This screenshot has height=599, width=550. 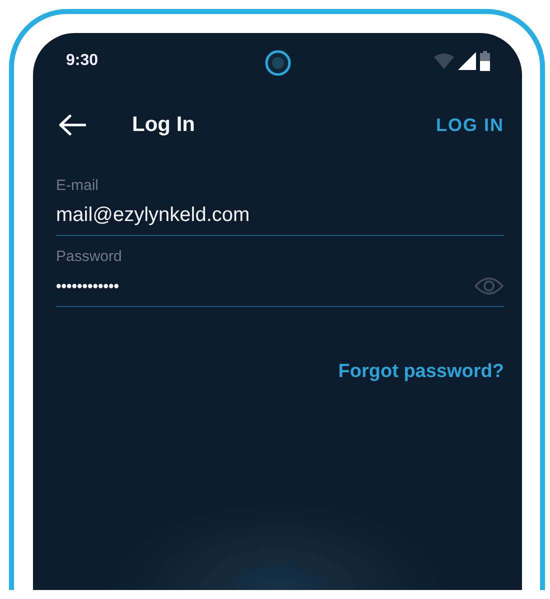 I want to click on camera-icon, so click(x=278, y=63).